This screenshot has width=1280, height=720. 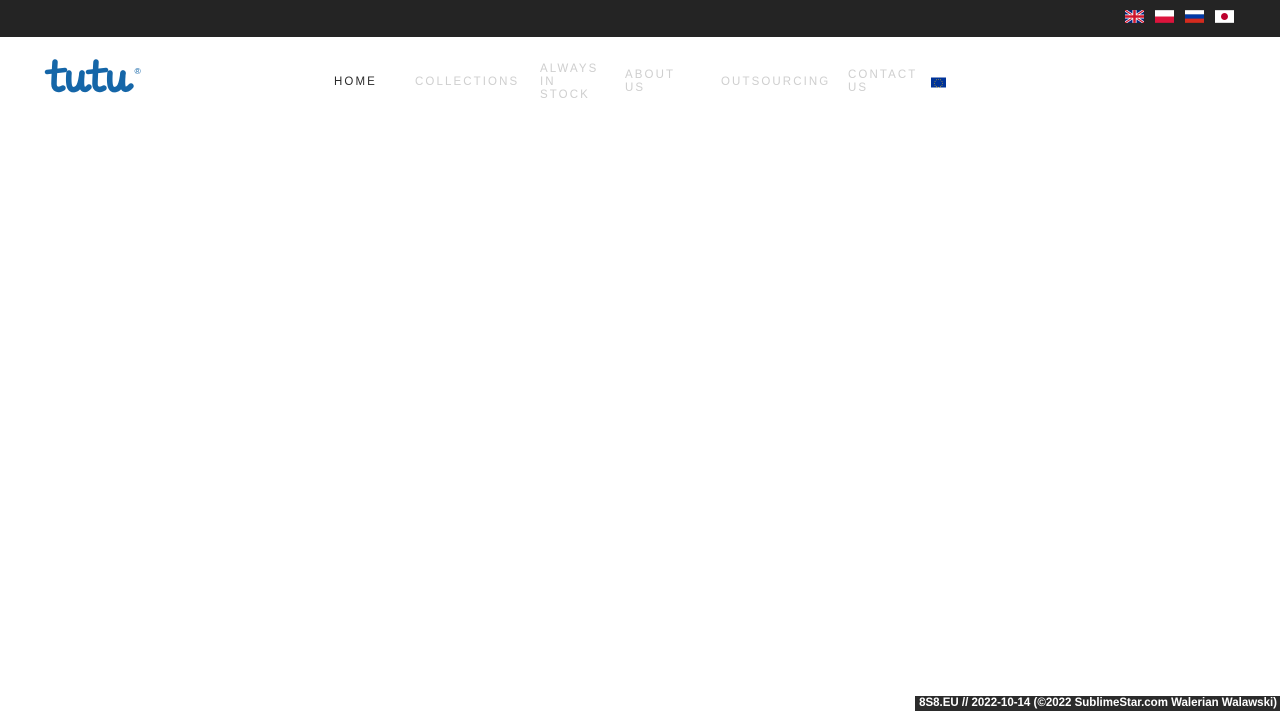 What do you see at coordinates (1179, 16) in the screenshot?
I see `language-switcher` at bounding box center [1179, 16].